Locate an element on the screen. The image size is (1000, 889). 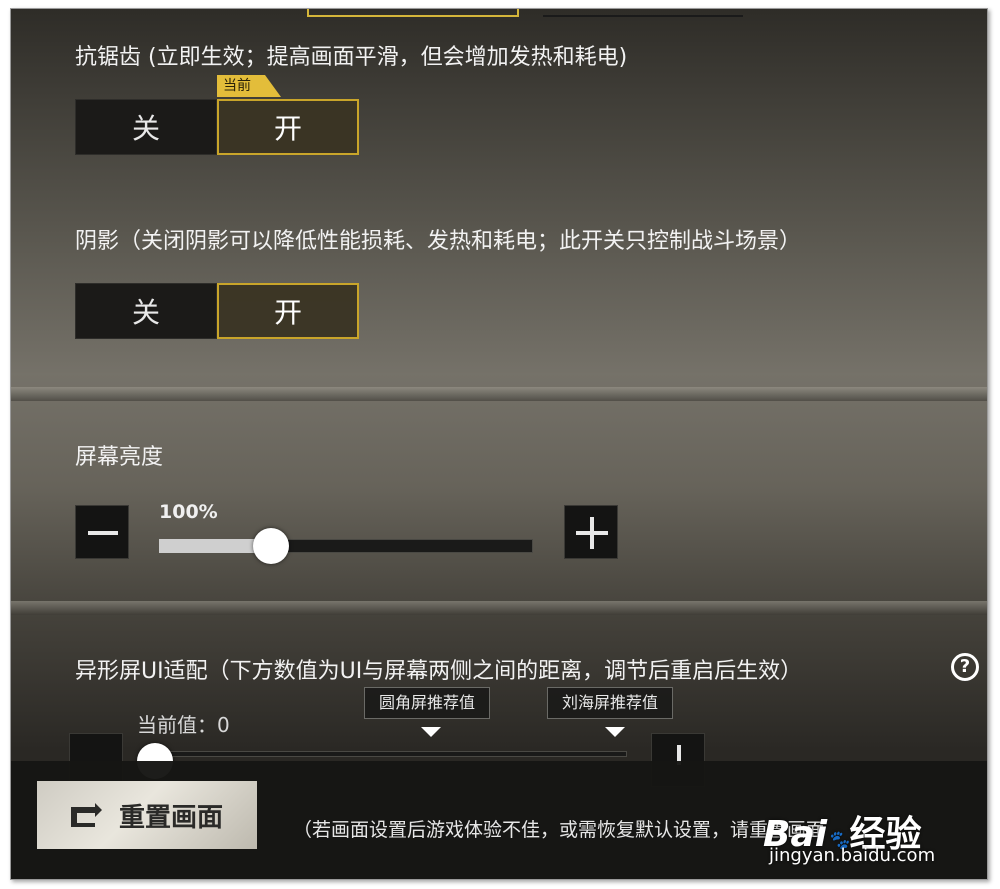
antialias-title: 抗锯齿 (立即生效；提高画面平滑，但会增加发热和耗电) is located at coordinates (351, 57).